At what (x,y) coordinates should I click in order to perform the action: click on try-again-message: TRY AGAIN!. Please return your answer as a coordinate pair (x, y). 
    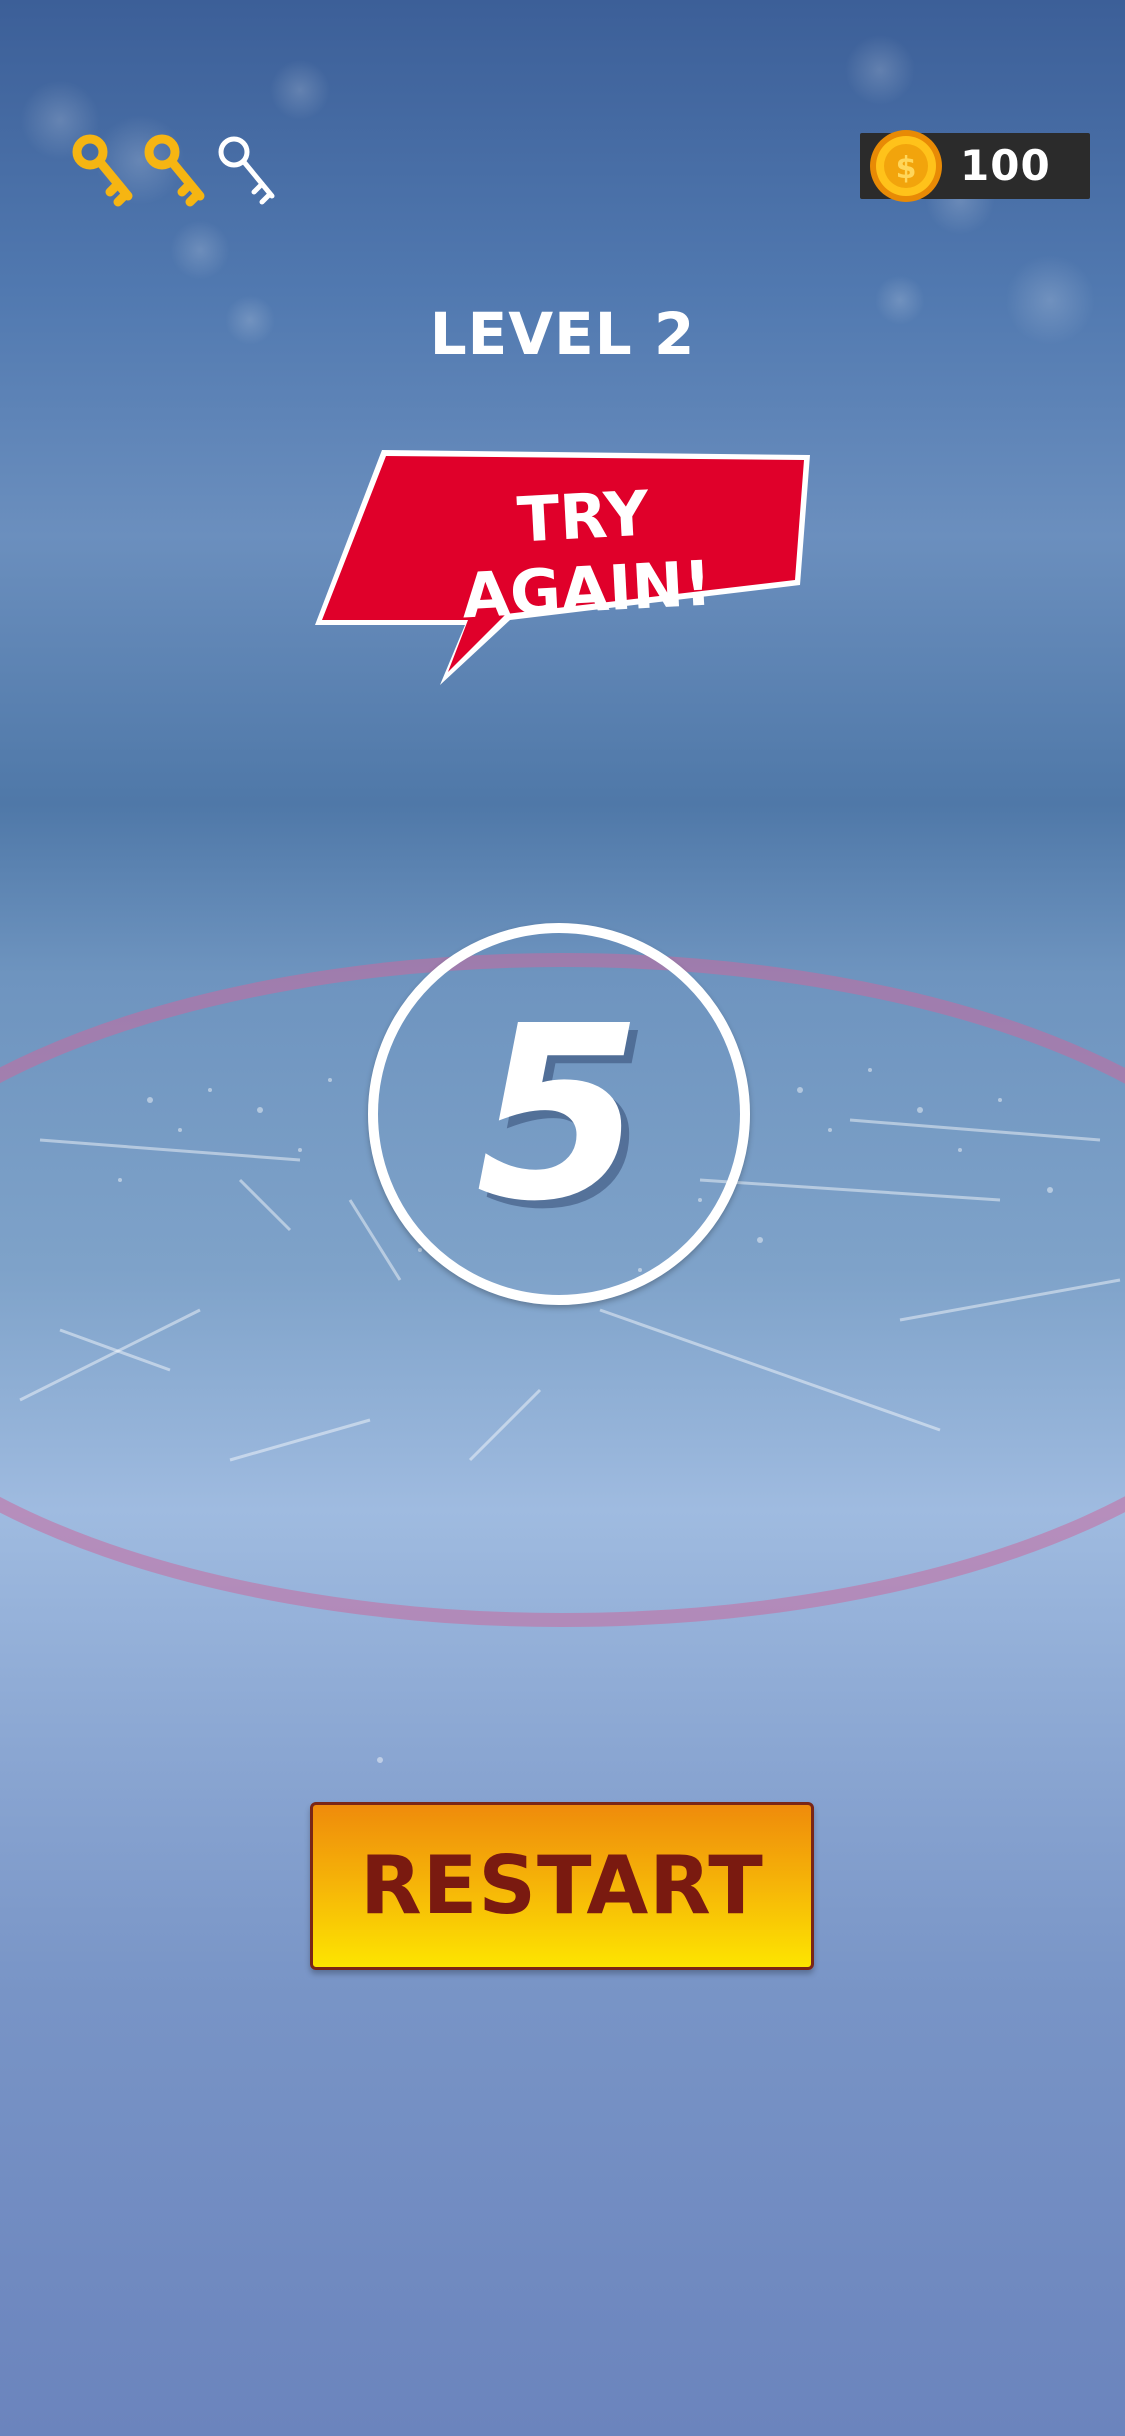
    Looking at the image, I should click on (587, 554).